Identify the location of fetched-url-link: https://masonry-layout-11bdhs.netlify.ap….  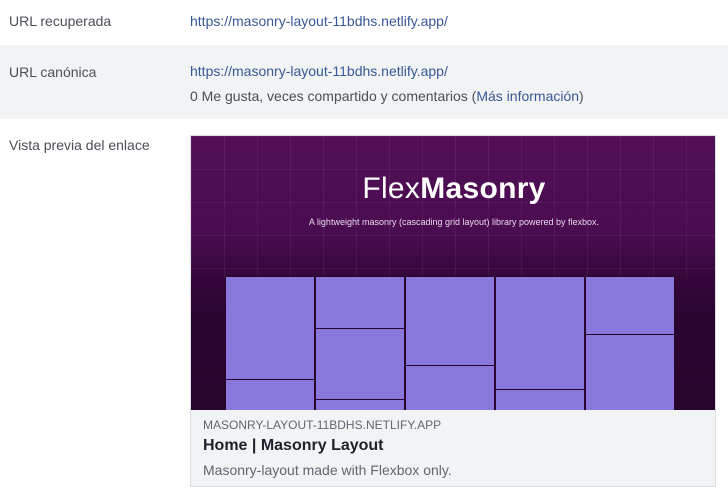
(319, 21).